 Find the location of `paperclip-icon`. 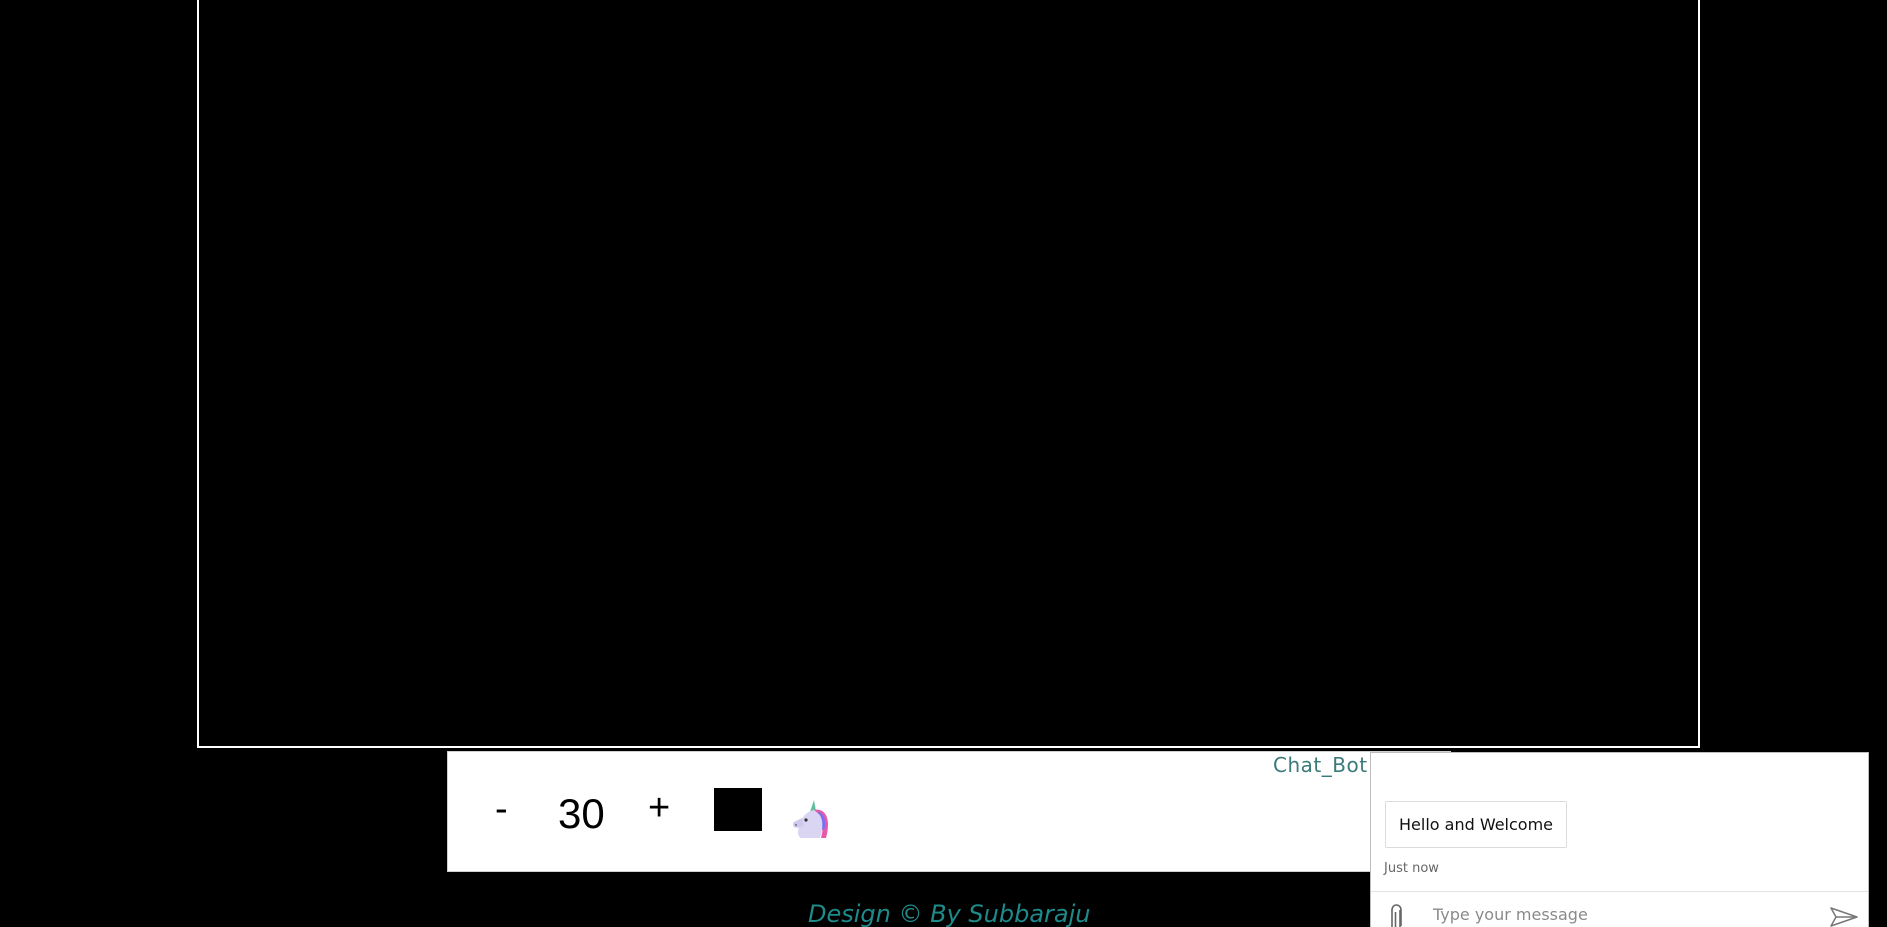

paperclip-icon is located at coordinates (1397, 915).